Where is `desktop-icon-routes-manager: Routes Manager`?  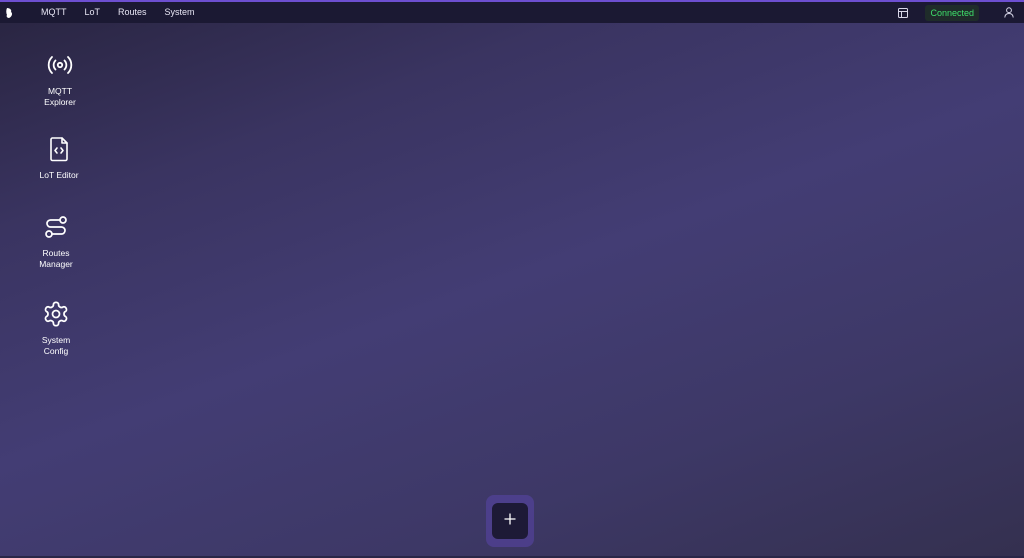
desktop-icon-routes-manager: Routes Manager is located at coordinates (56, 241).